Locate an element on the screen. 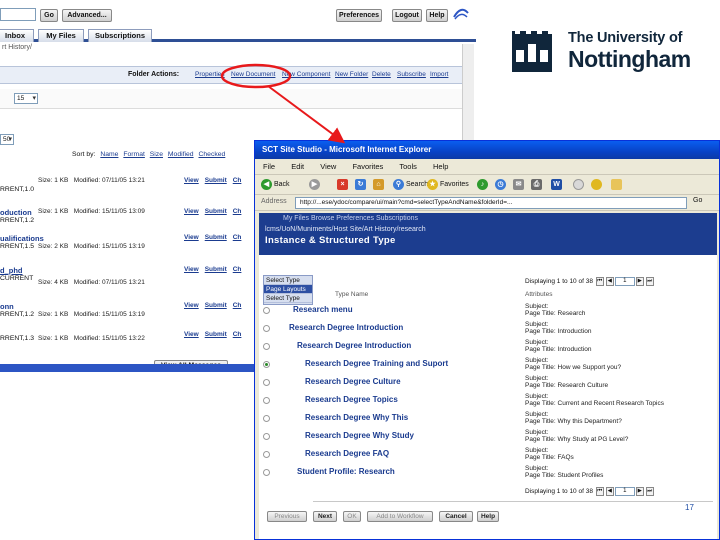  items-per-page-select: 50 is located at coordinates (7, 139).